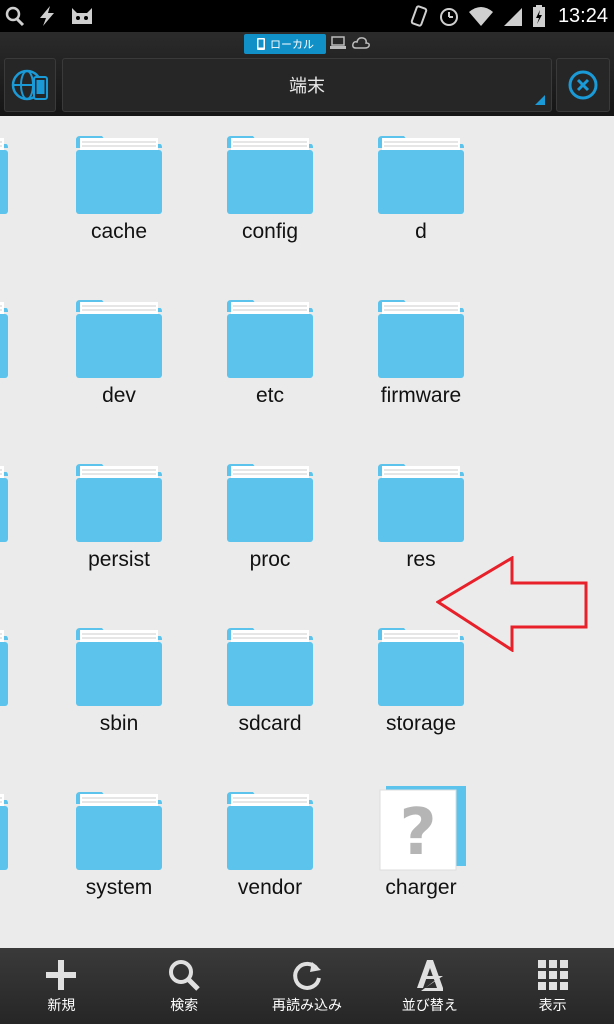 Image resolution: width=614 pixels, height=1024 pixels. Describe the element at coordinates (270, 723) in the screenshot. I see `folder-name: sdcard` at that location.